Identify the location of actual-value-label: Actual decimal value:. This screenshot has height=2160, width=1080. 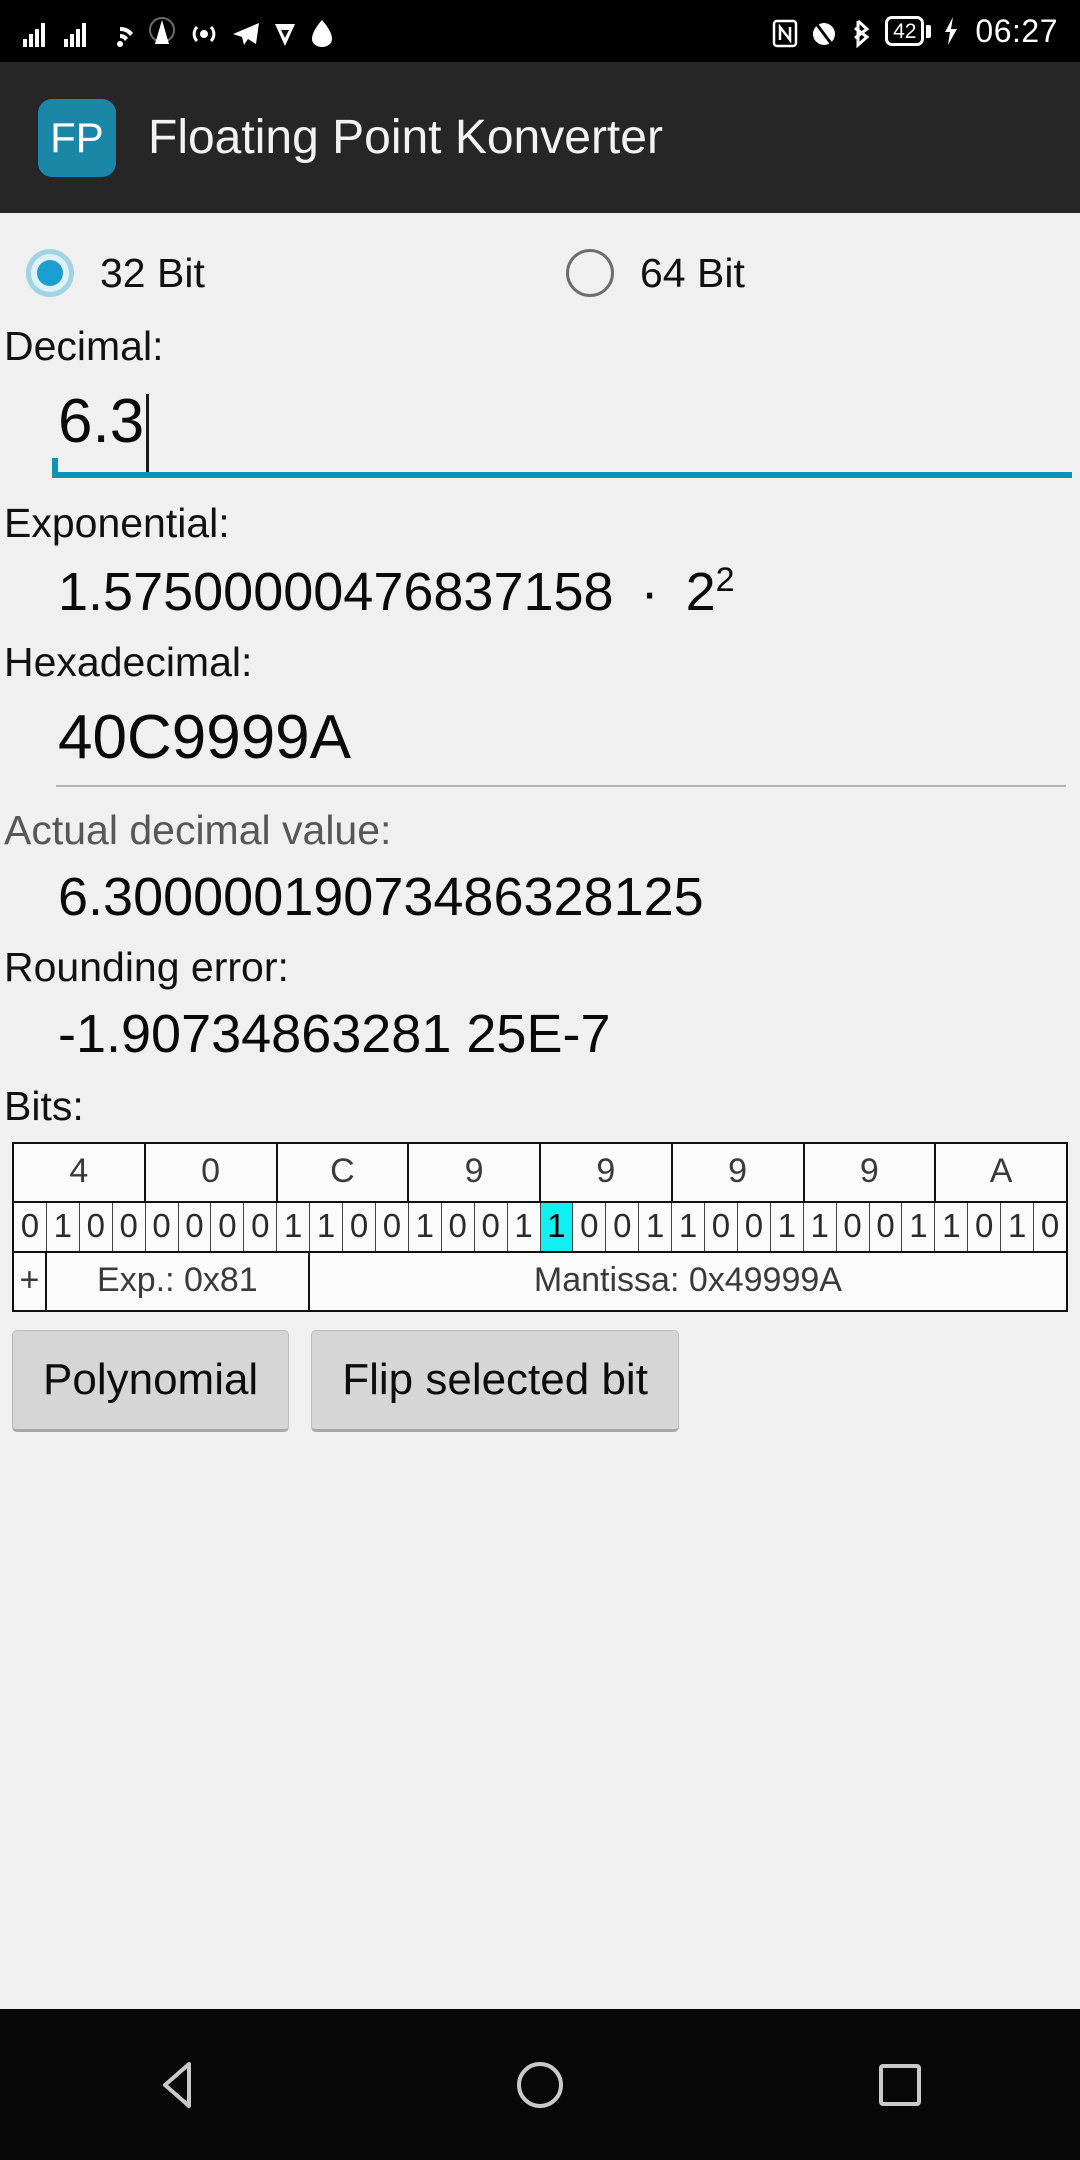
(198, 830).